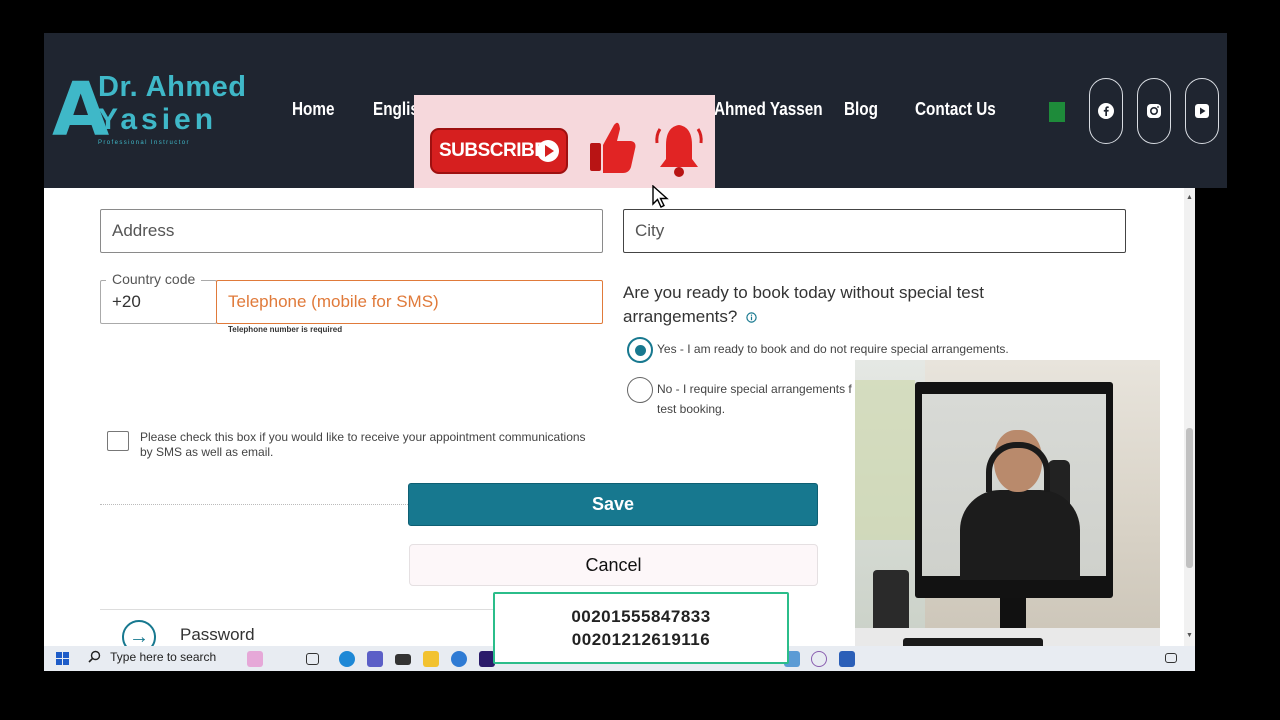  What do you see at coordinates (847, 659) in the screenshot?
I see `word-icon` at bounding box center [847, 659].